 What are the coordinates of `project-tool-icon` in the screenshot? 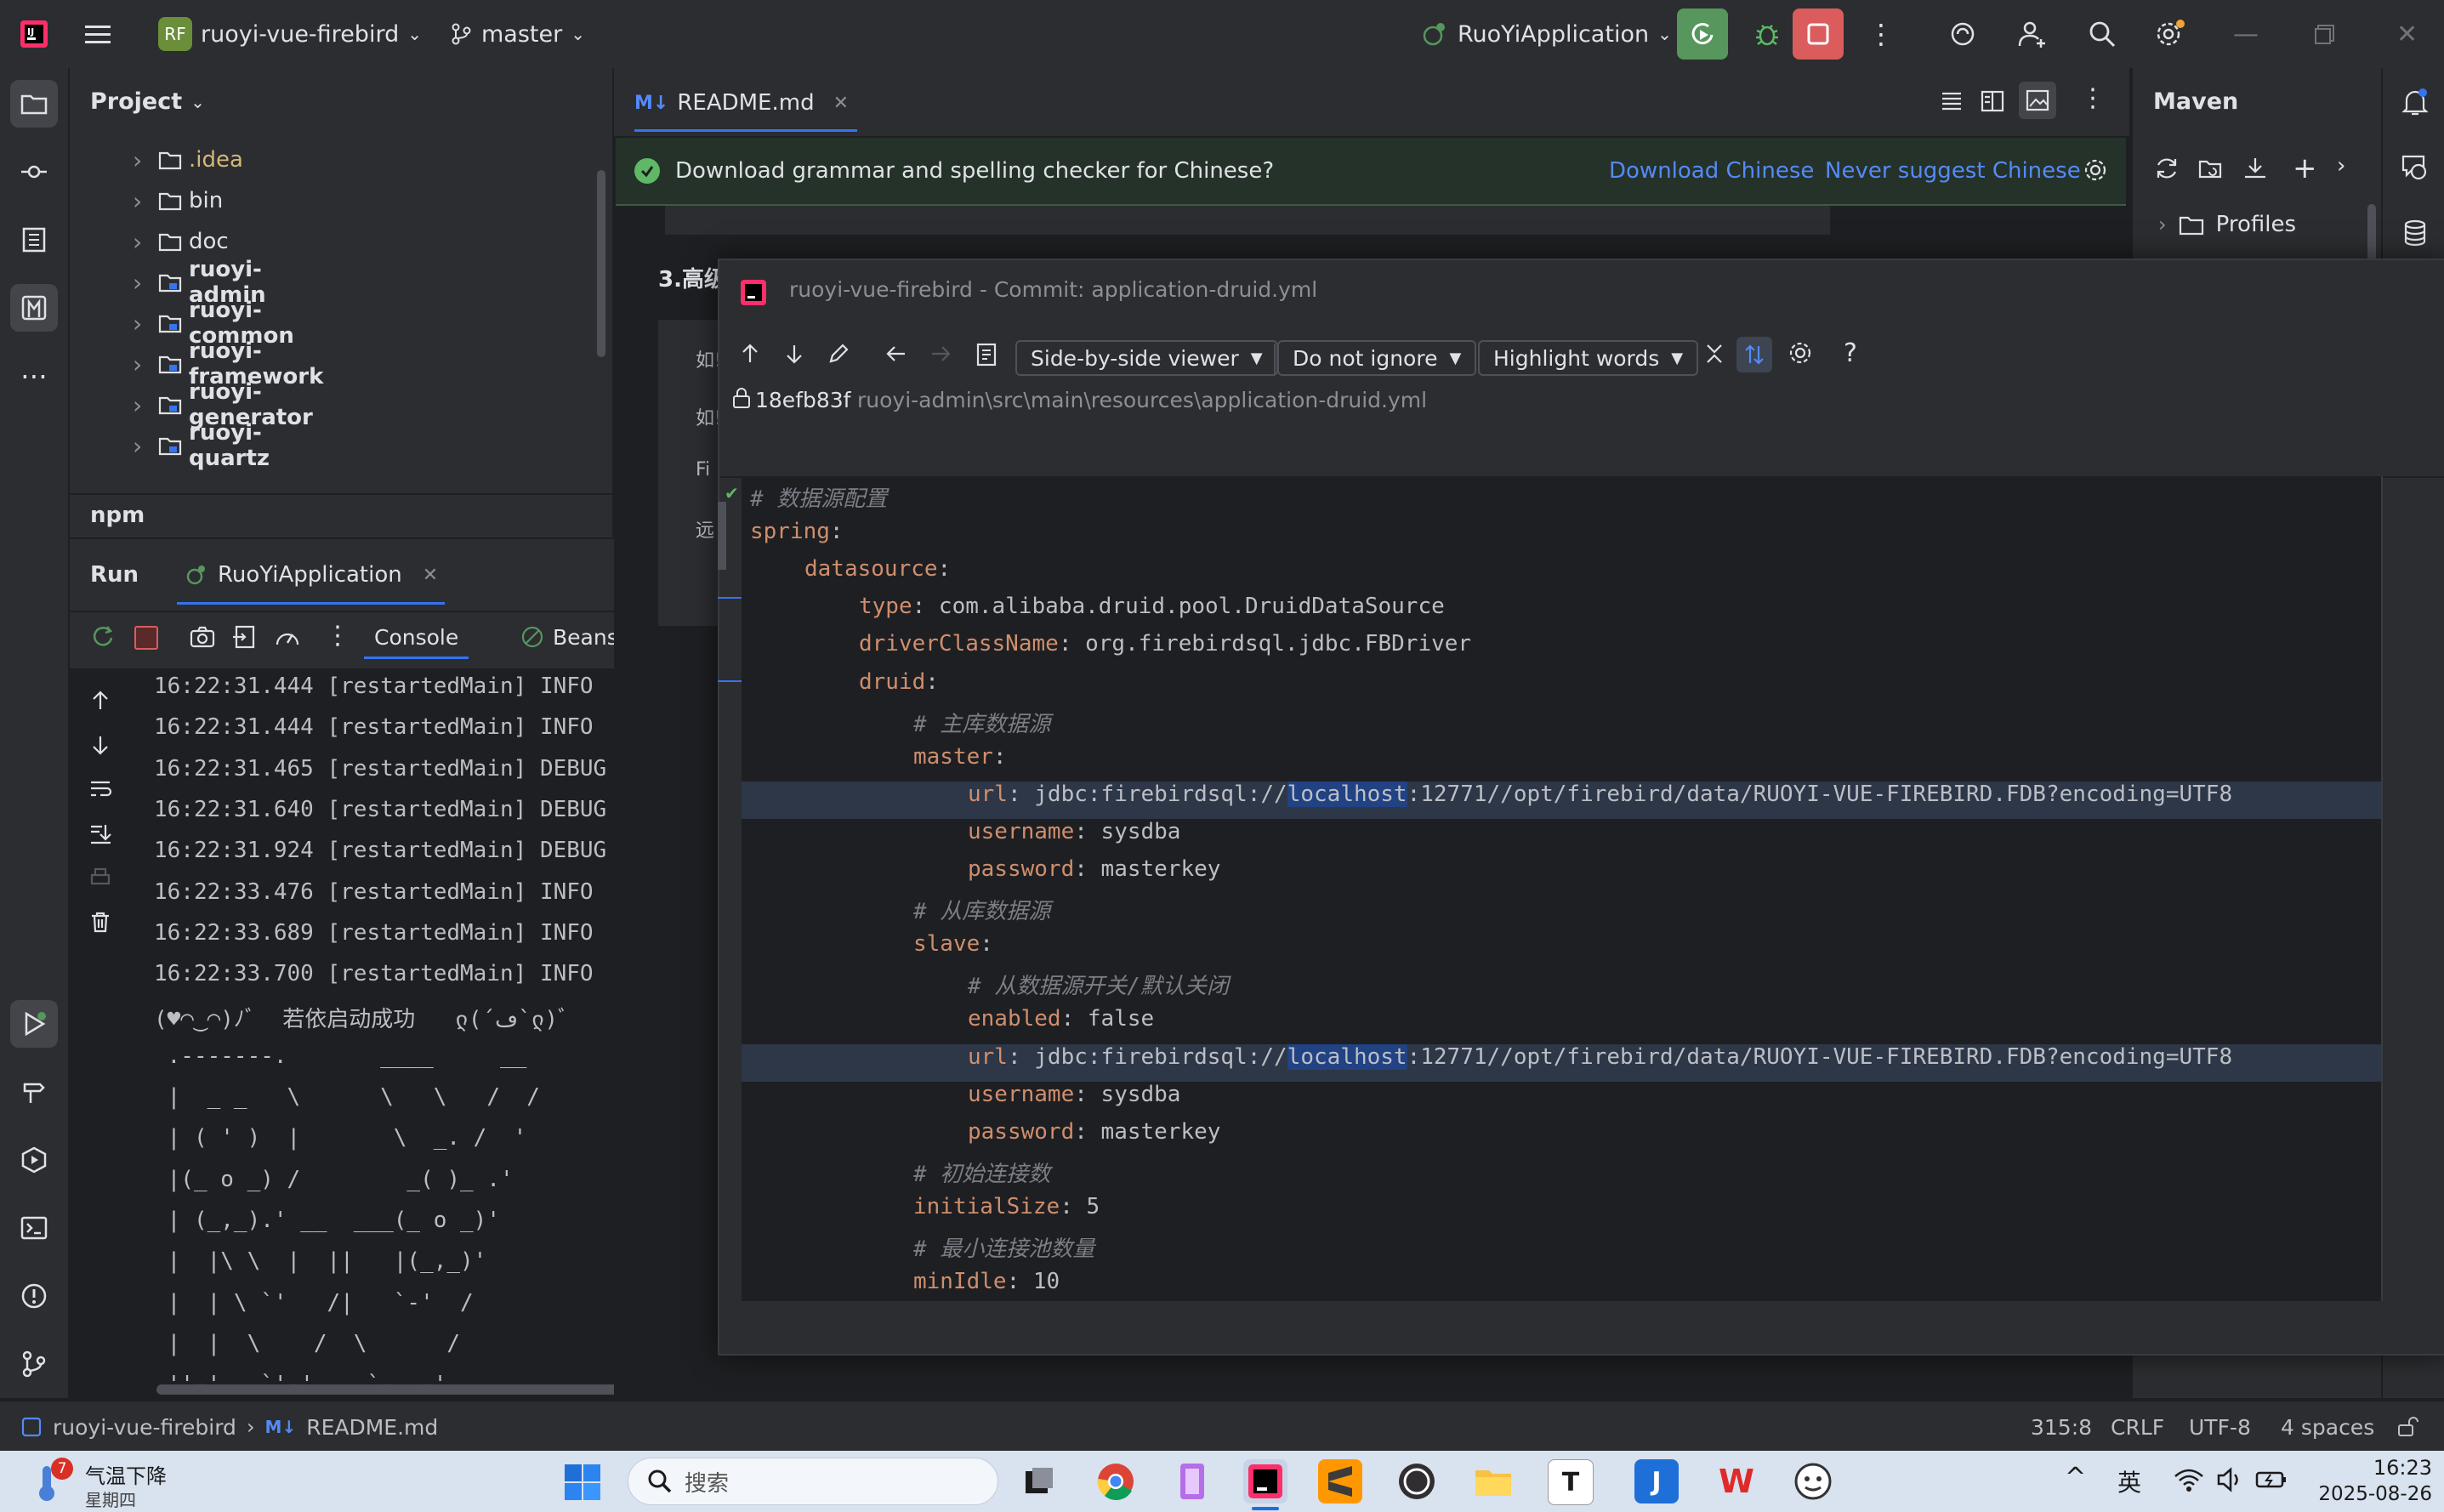 It's located at (34, 104).